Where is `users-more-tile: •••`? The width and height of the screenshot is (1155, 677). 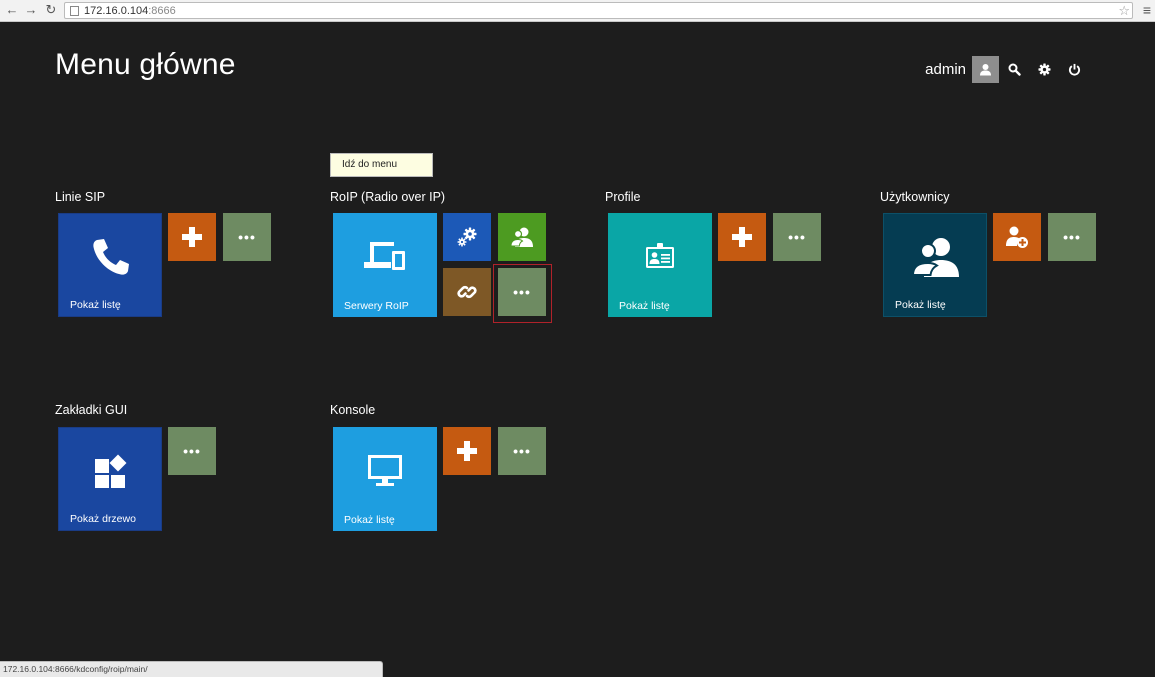 users-more-tile: ••• is located at coordinates (1072, 237).